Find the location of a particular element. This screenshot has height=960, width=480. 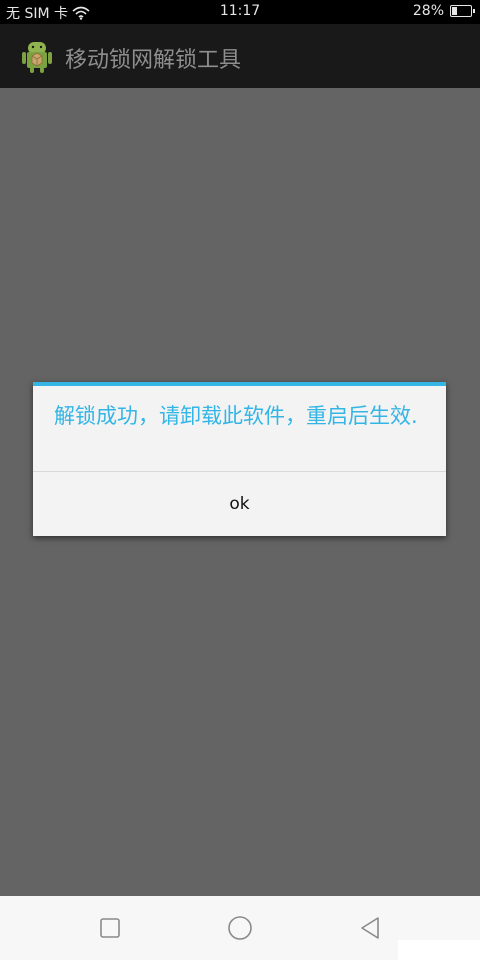

home-icon is located at coordinates (240, 928).